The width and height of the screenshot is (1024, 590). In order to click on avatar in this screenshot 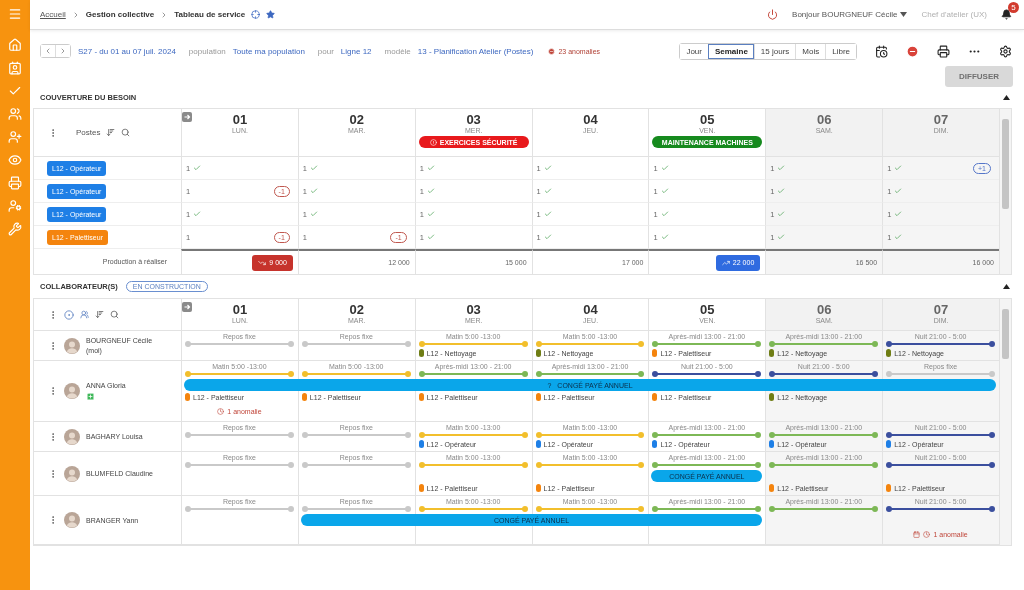, I will do `click(72, 436)`.